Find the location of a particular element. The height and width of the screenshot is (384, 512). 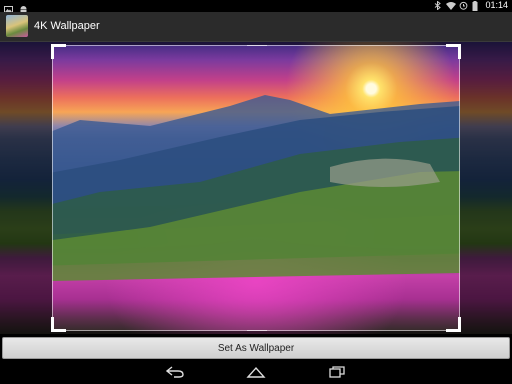

android-notification-icon is located at coordinates (23, 7).